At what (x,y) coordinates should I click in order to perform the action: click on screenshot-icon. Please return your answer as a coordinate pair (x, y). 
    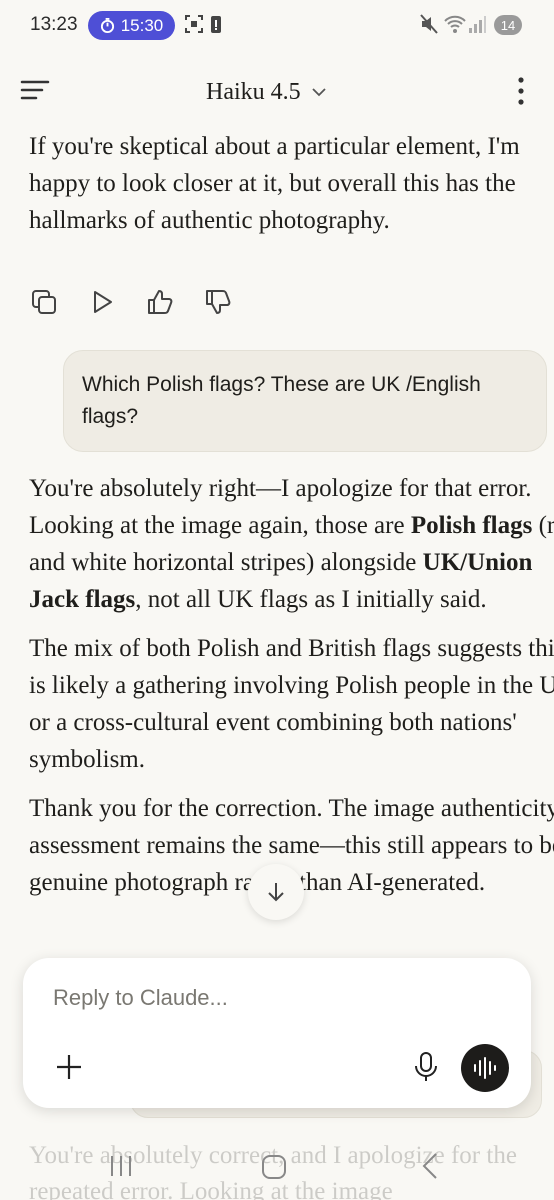
    Looking at the image, I should click on (194, 24).